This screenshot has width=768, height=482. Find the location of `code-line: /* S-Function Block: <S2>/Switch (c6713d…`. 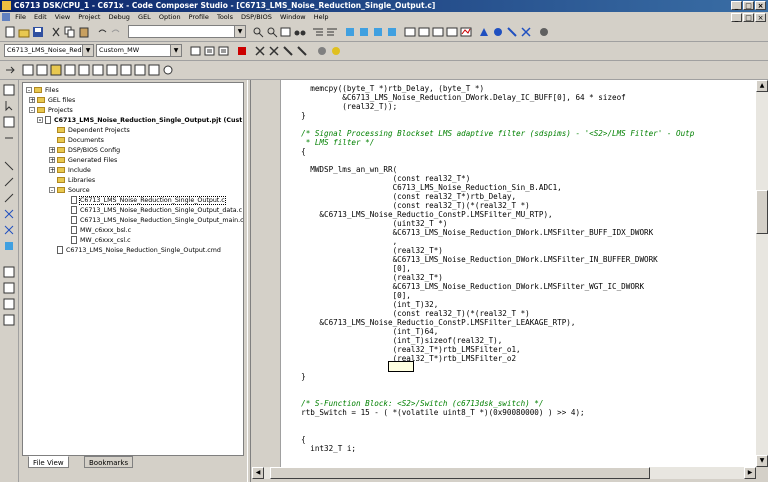

code-line: /* S-Function Block: <S2>/Switch (c6713d… is located at coordinates (417, 403).